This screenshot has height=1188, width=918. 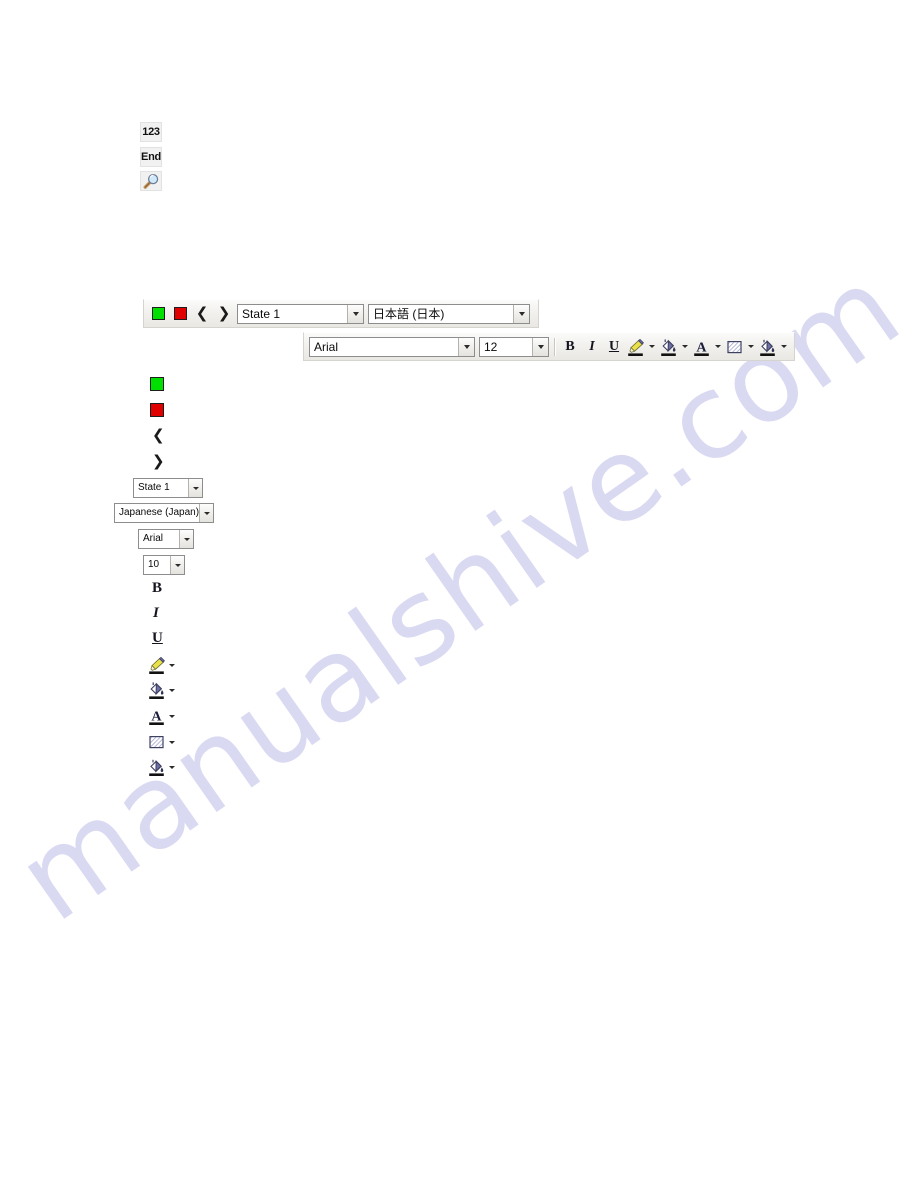 I want to click on legend-next-chevron: ❯, so click(x=158, y=461).